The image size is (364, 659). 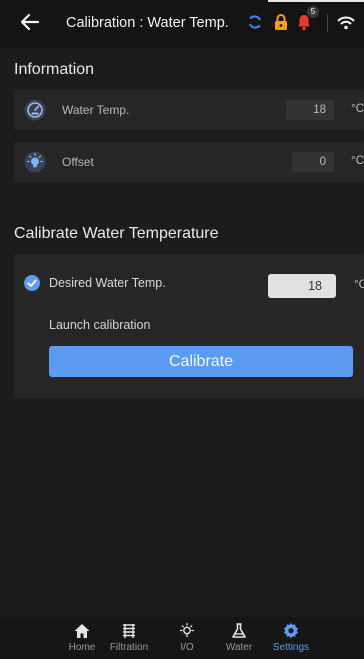 What do you see at coordinates (189, 110) in the screenshot?
I see `water-temp-row: Water Temp. 18 °C` at bounding box center [189, 110].